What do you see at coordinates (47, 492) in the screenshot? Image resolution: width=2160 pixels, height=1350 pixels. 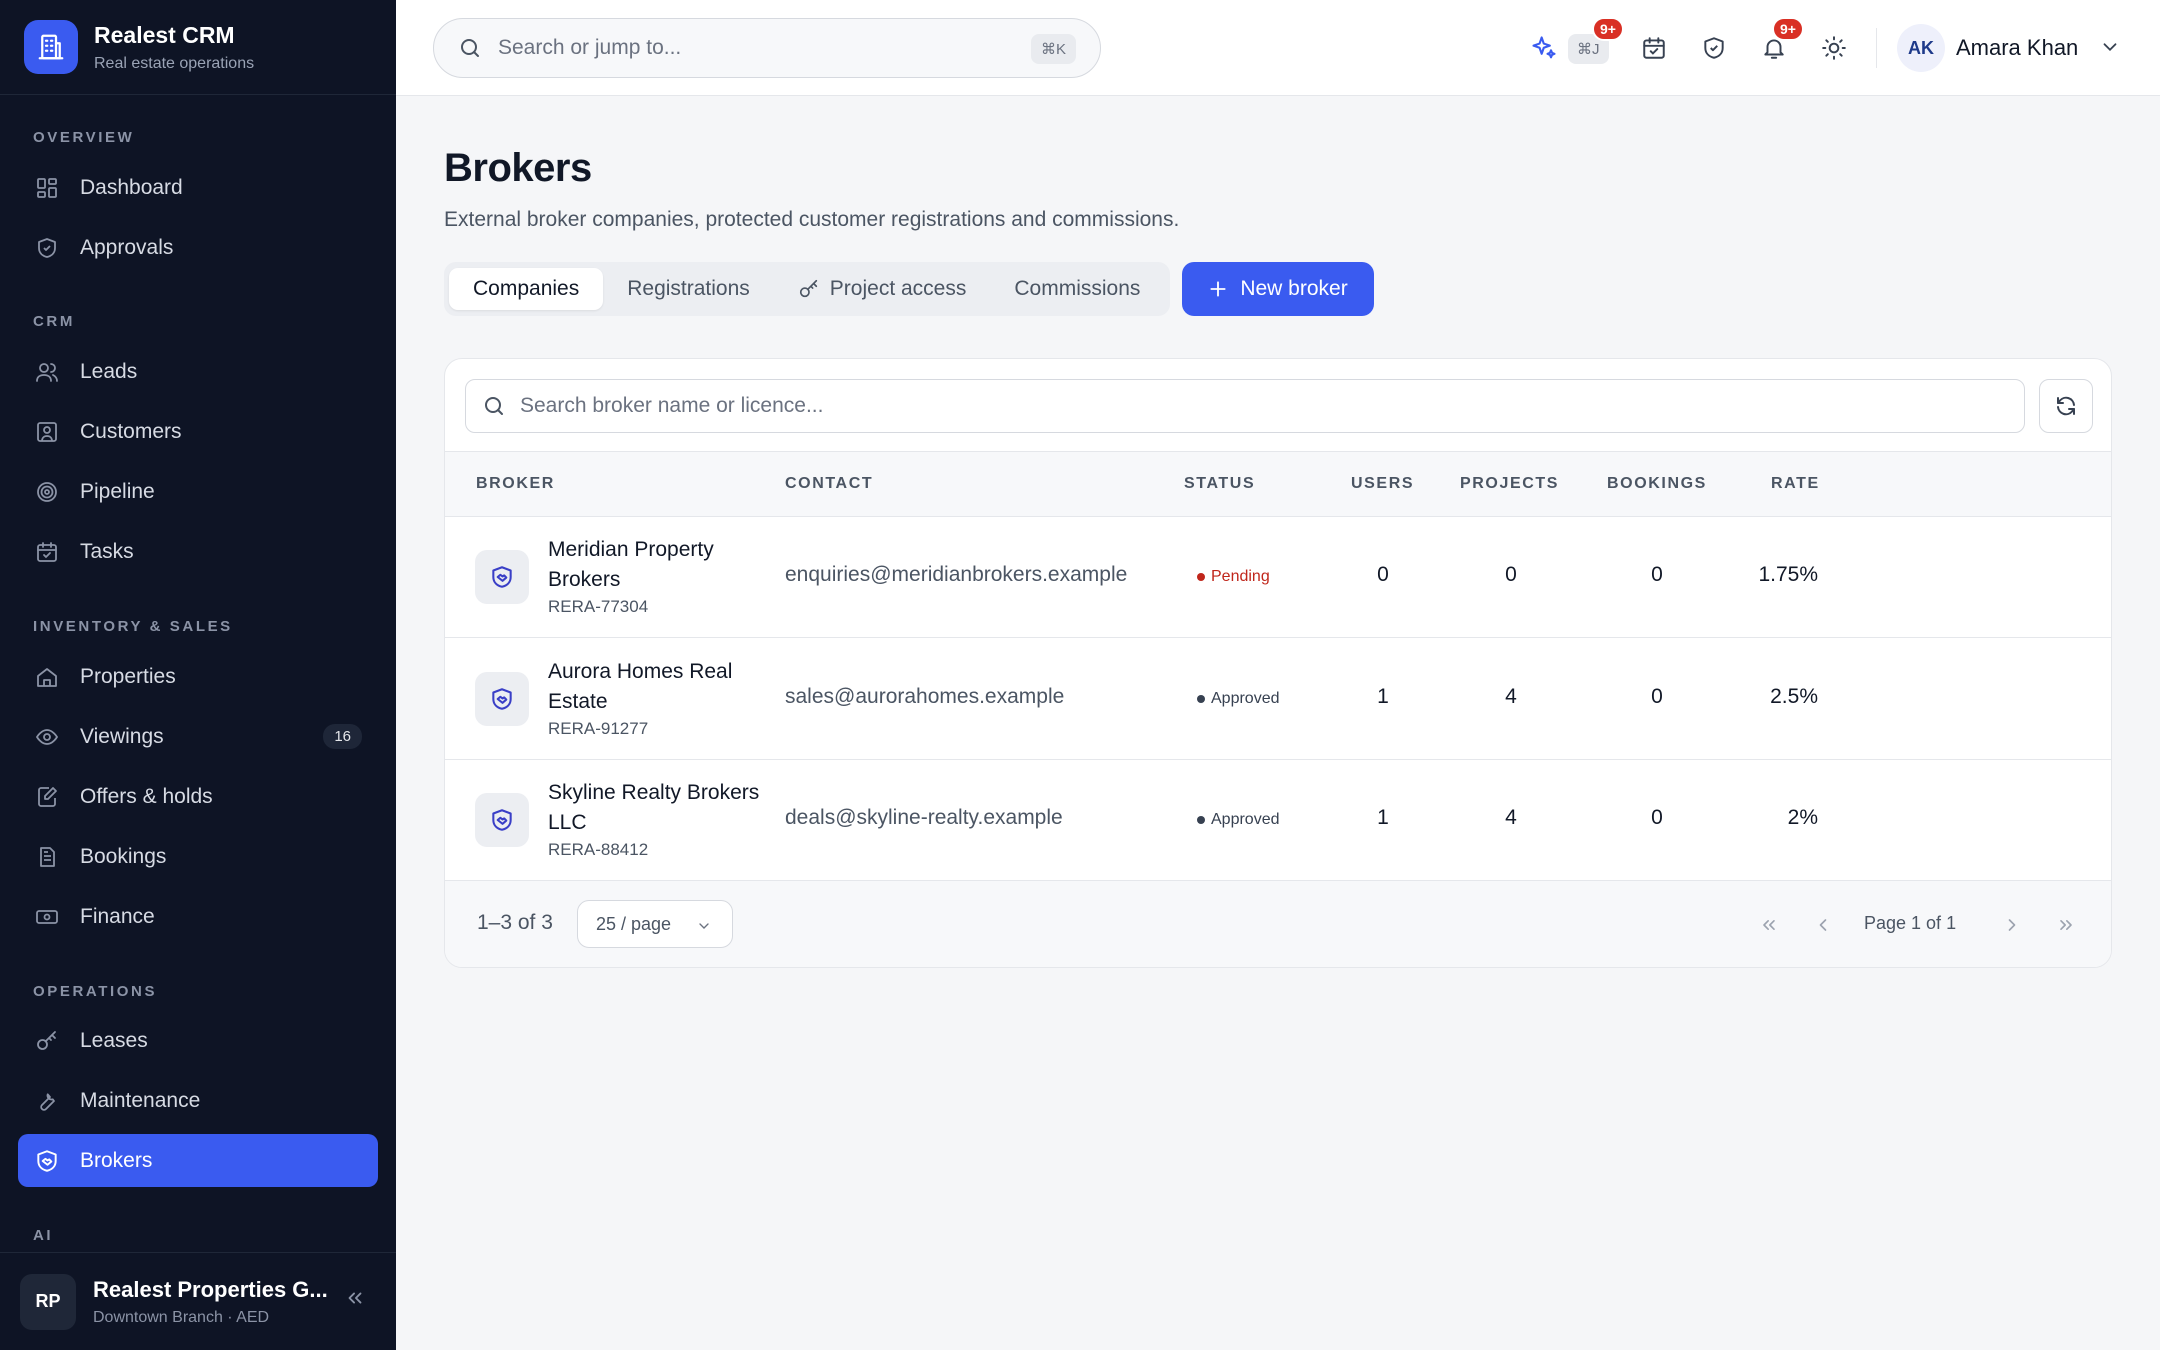 I see `target-icon` at bounding box center [47, 492].